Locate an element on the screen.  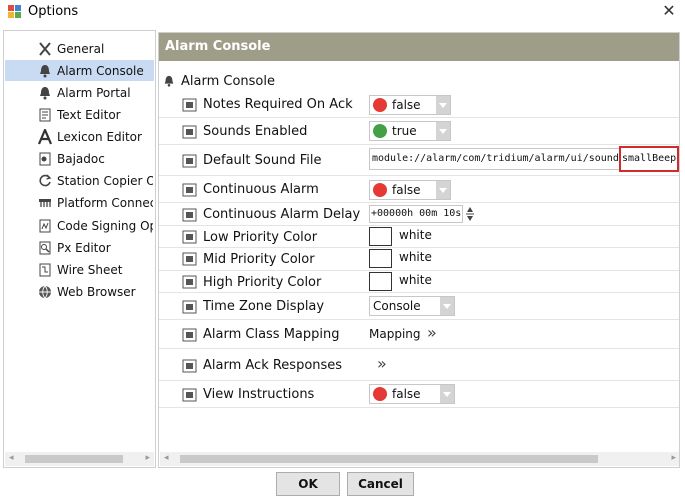
property-row-mid-priority-color: Mid Priority Color white is located at coordinates (419, 259).